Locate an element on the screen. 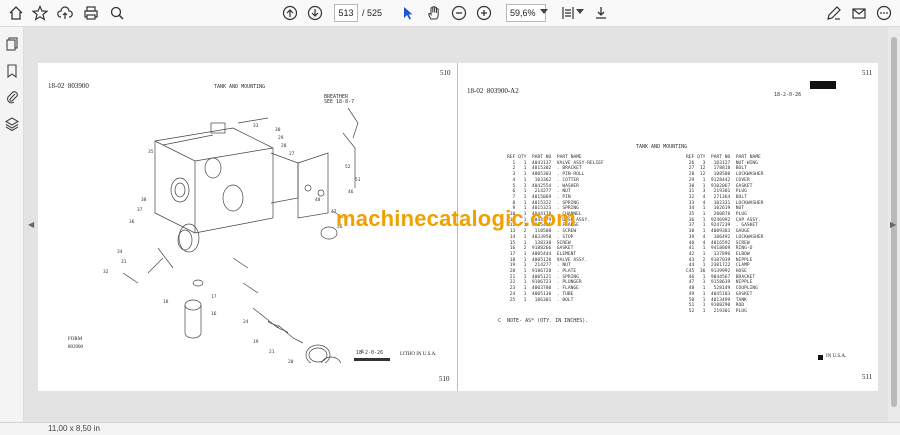 The image size is (900, 435). right-page-number: 511 is located at coordinates (867, 73).